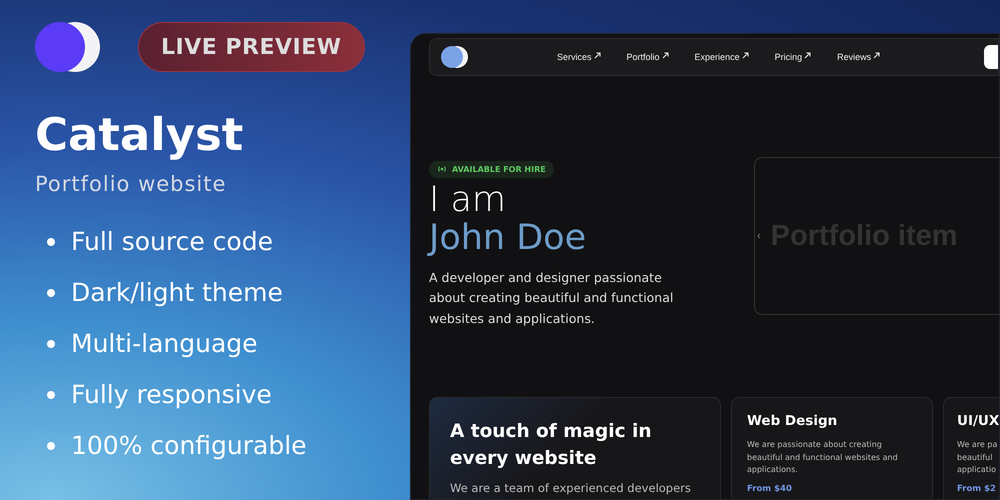 The height and width of the screenshot is (500, 1000). I want to click on hero-name: John Doe, so click(508, 237).